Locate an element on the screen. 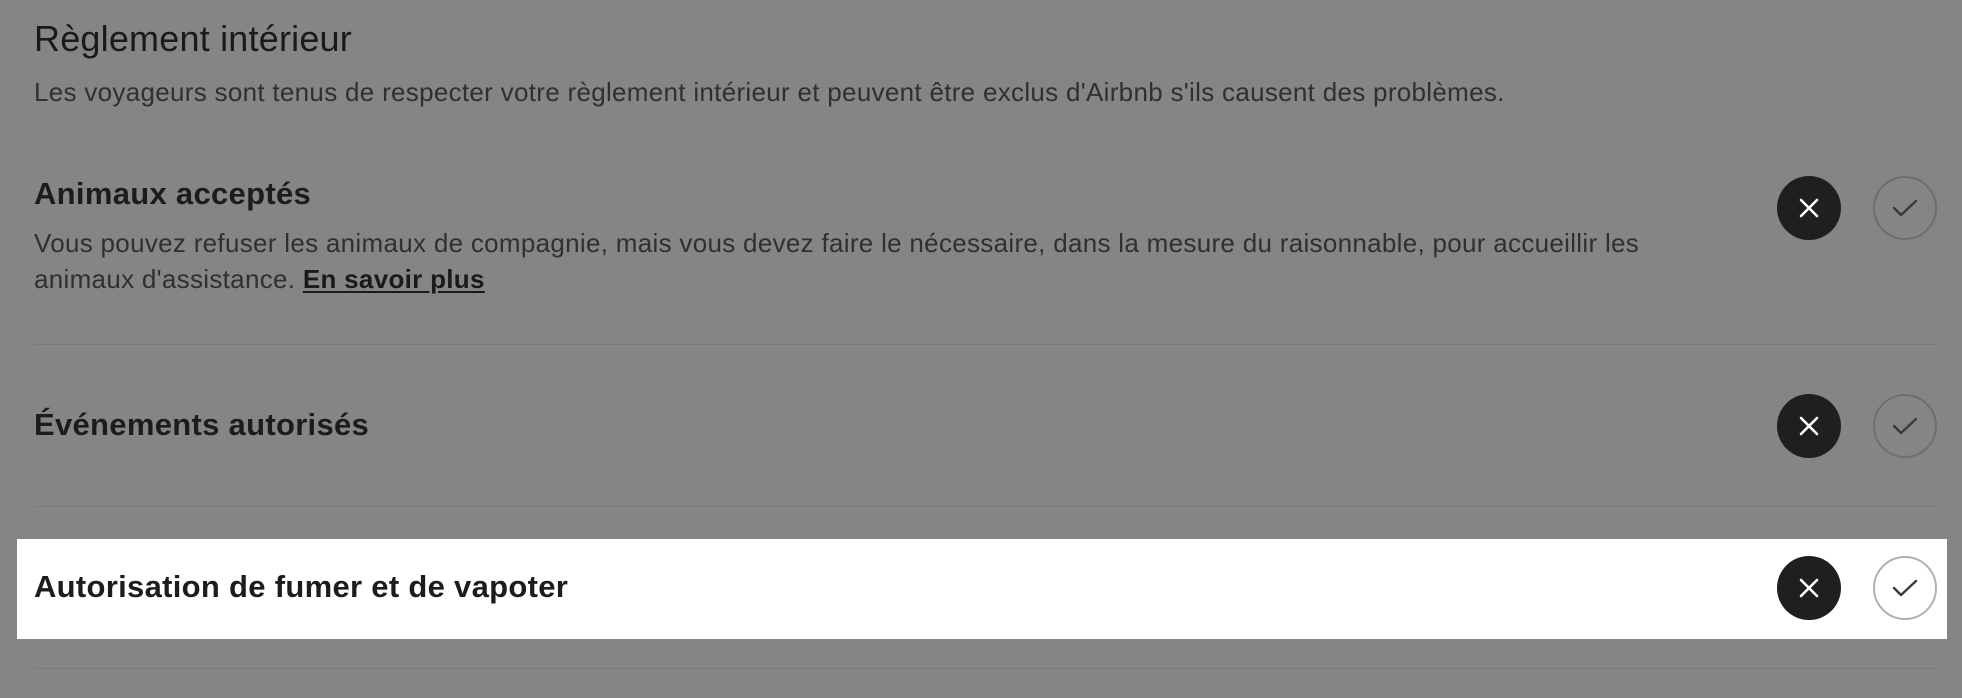  rule-title: Animaux acceptés is located at coordinates (173, 193).